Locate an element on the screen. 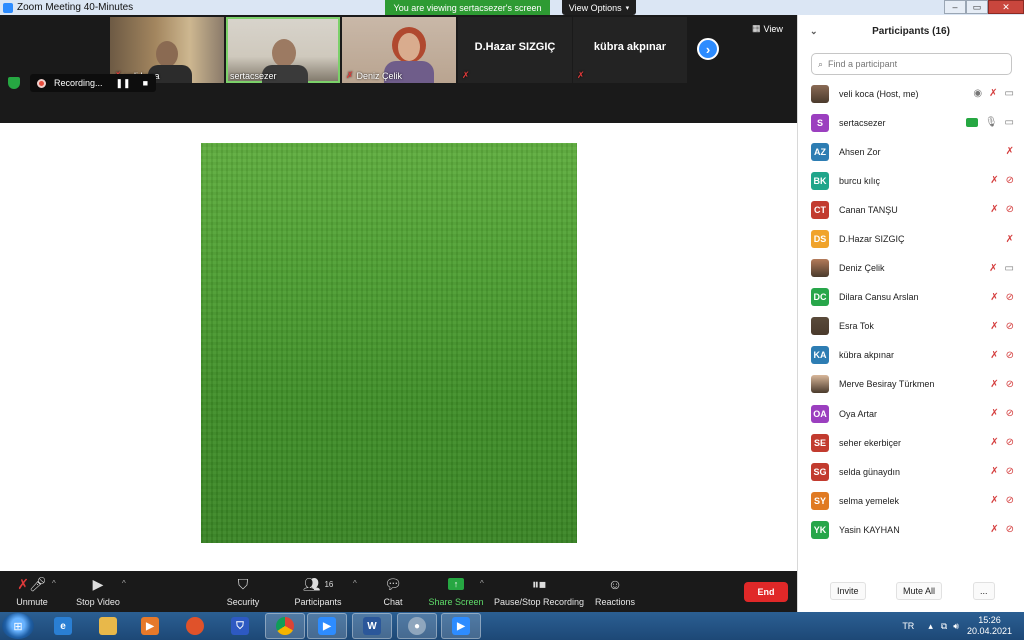  invite-button: Invite is located at coordinates (848, 591).